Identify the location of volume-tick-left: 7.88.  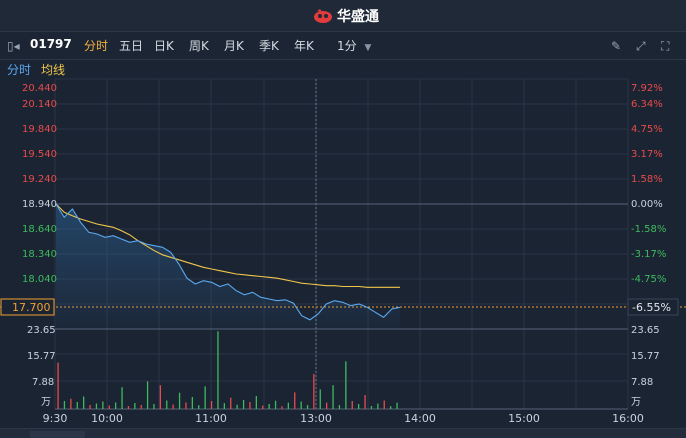
(43, 382).